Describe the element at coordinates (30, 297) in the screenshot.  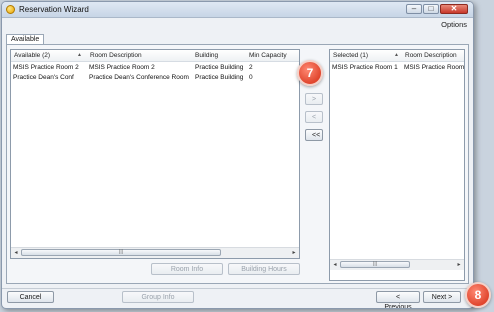
I see `cancel-button: Cancel` at that location.